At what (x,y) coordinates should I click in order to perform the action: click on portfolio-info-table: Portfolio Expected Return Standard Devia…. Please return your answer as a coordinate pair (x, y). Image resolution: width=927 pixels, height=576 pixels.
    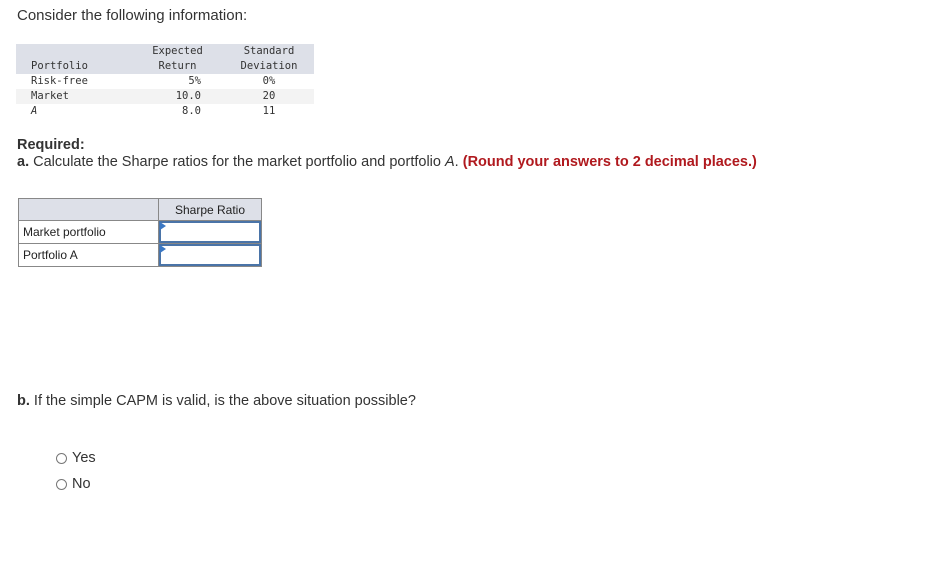
    Looking at the image, I should click on (165, 81).